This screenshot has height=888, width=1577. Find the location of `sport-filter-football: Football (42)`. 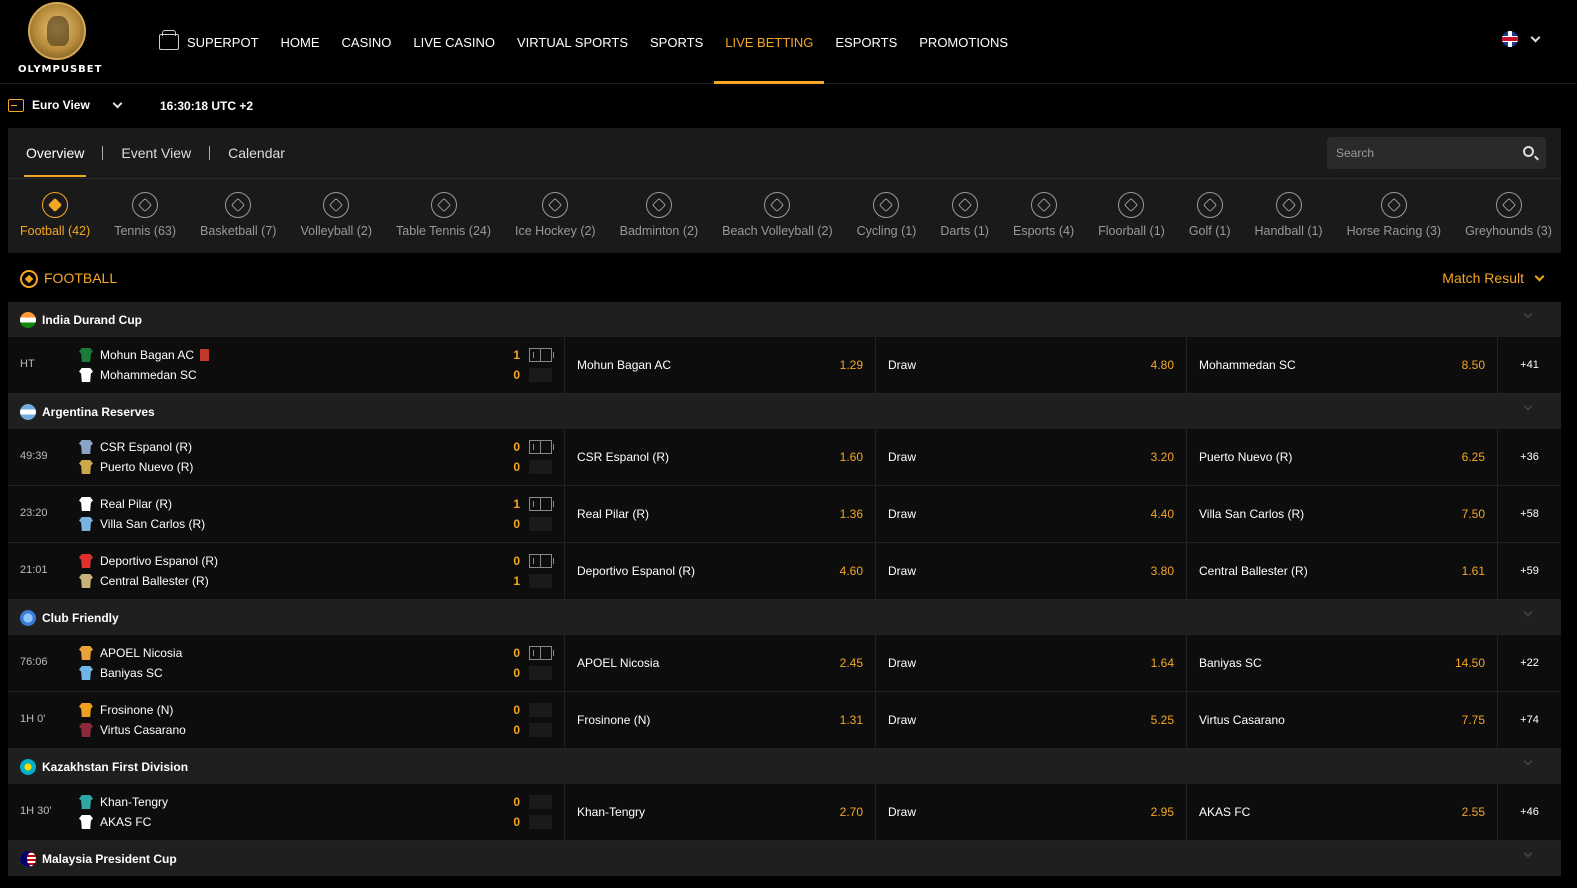

sport-filter-football: Football (42) is located at coordinates (55, 216).